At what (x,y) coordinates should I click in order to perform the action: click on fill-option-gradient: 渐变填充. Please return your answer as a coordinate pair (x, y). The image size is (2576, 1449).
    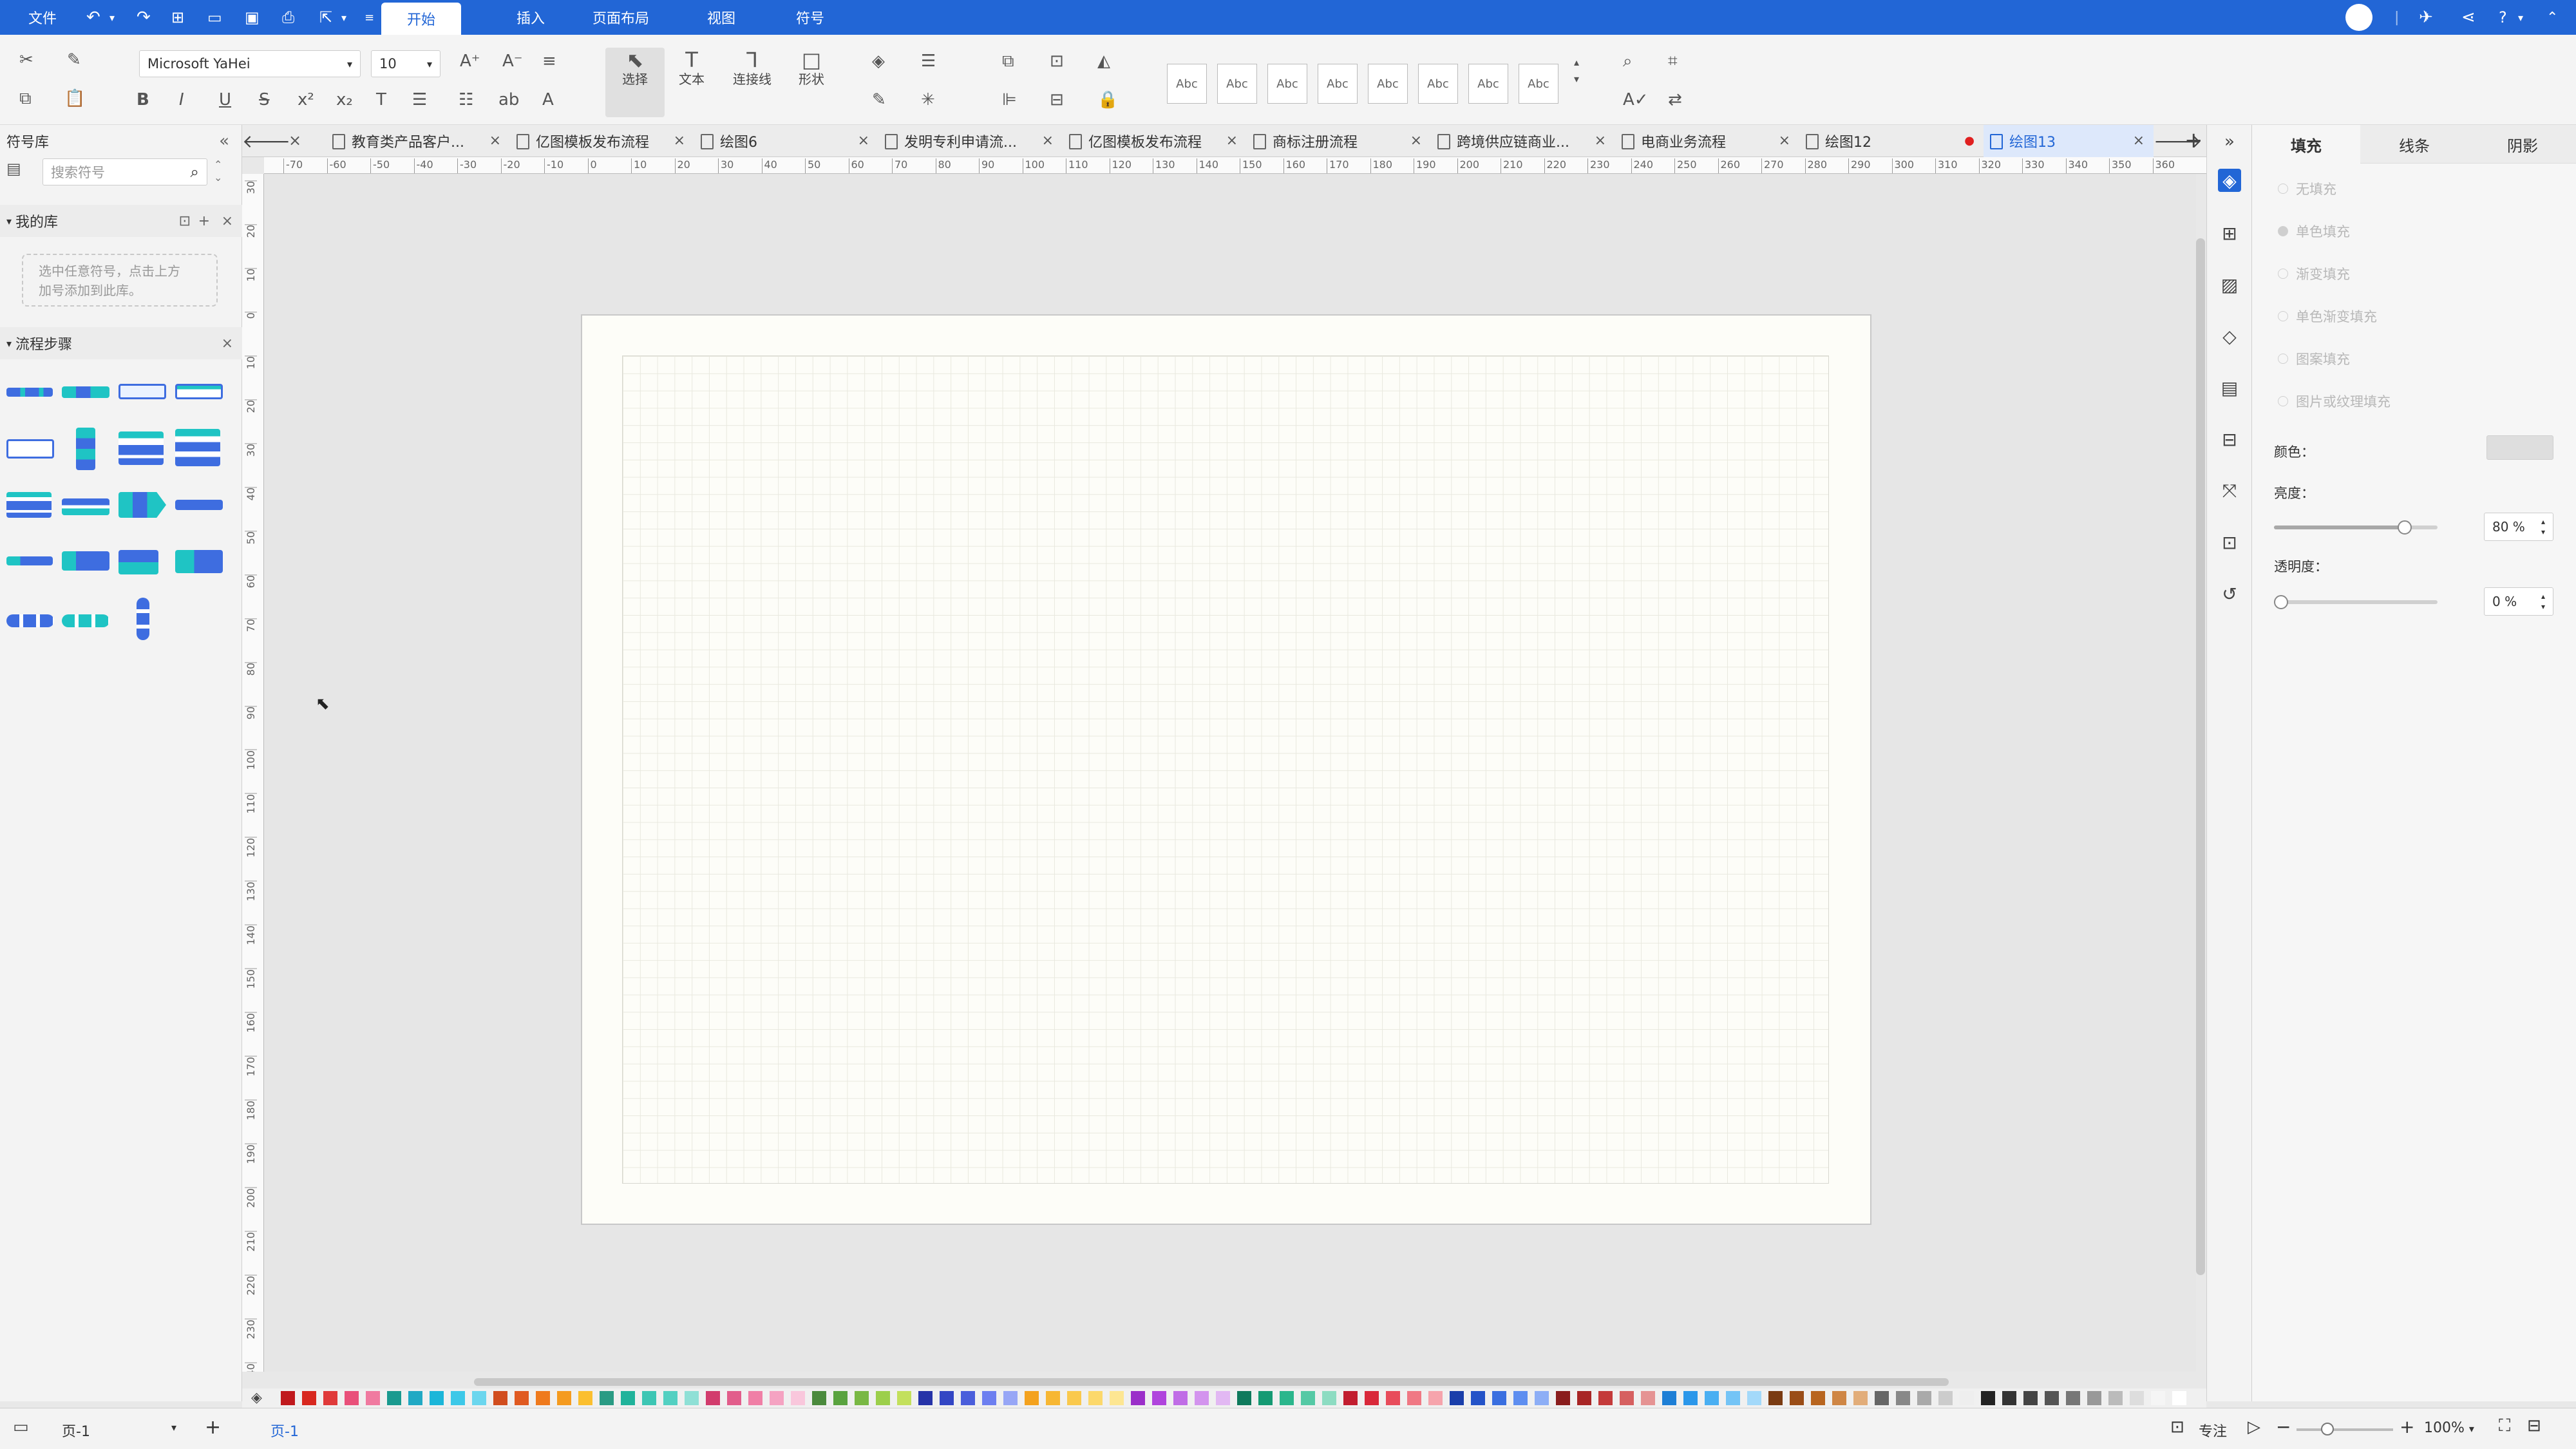
    Looking at the image, I should click on (2314, 273).